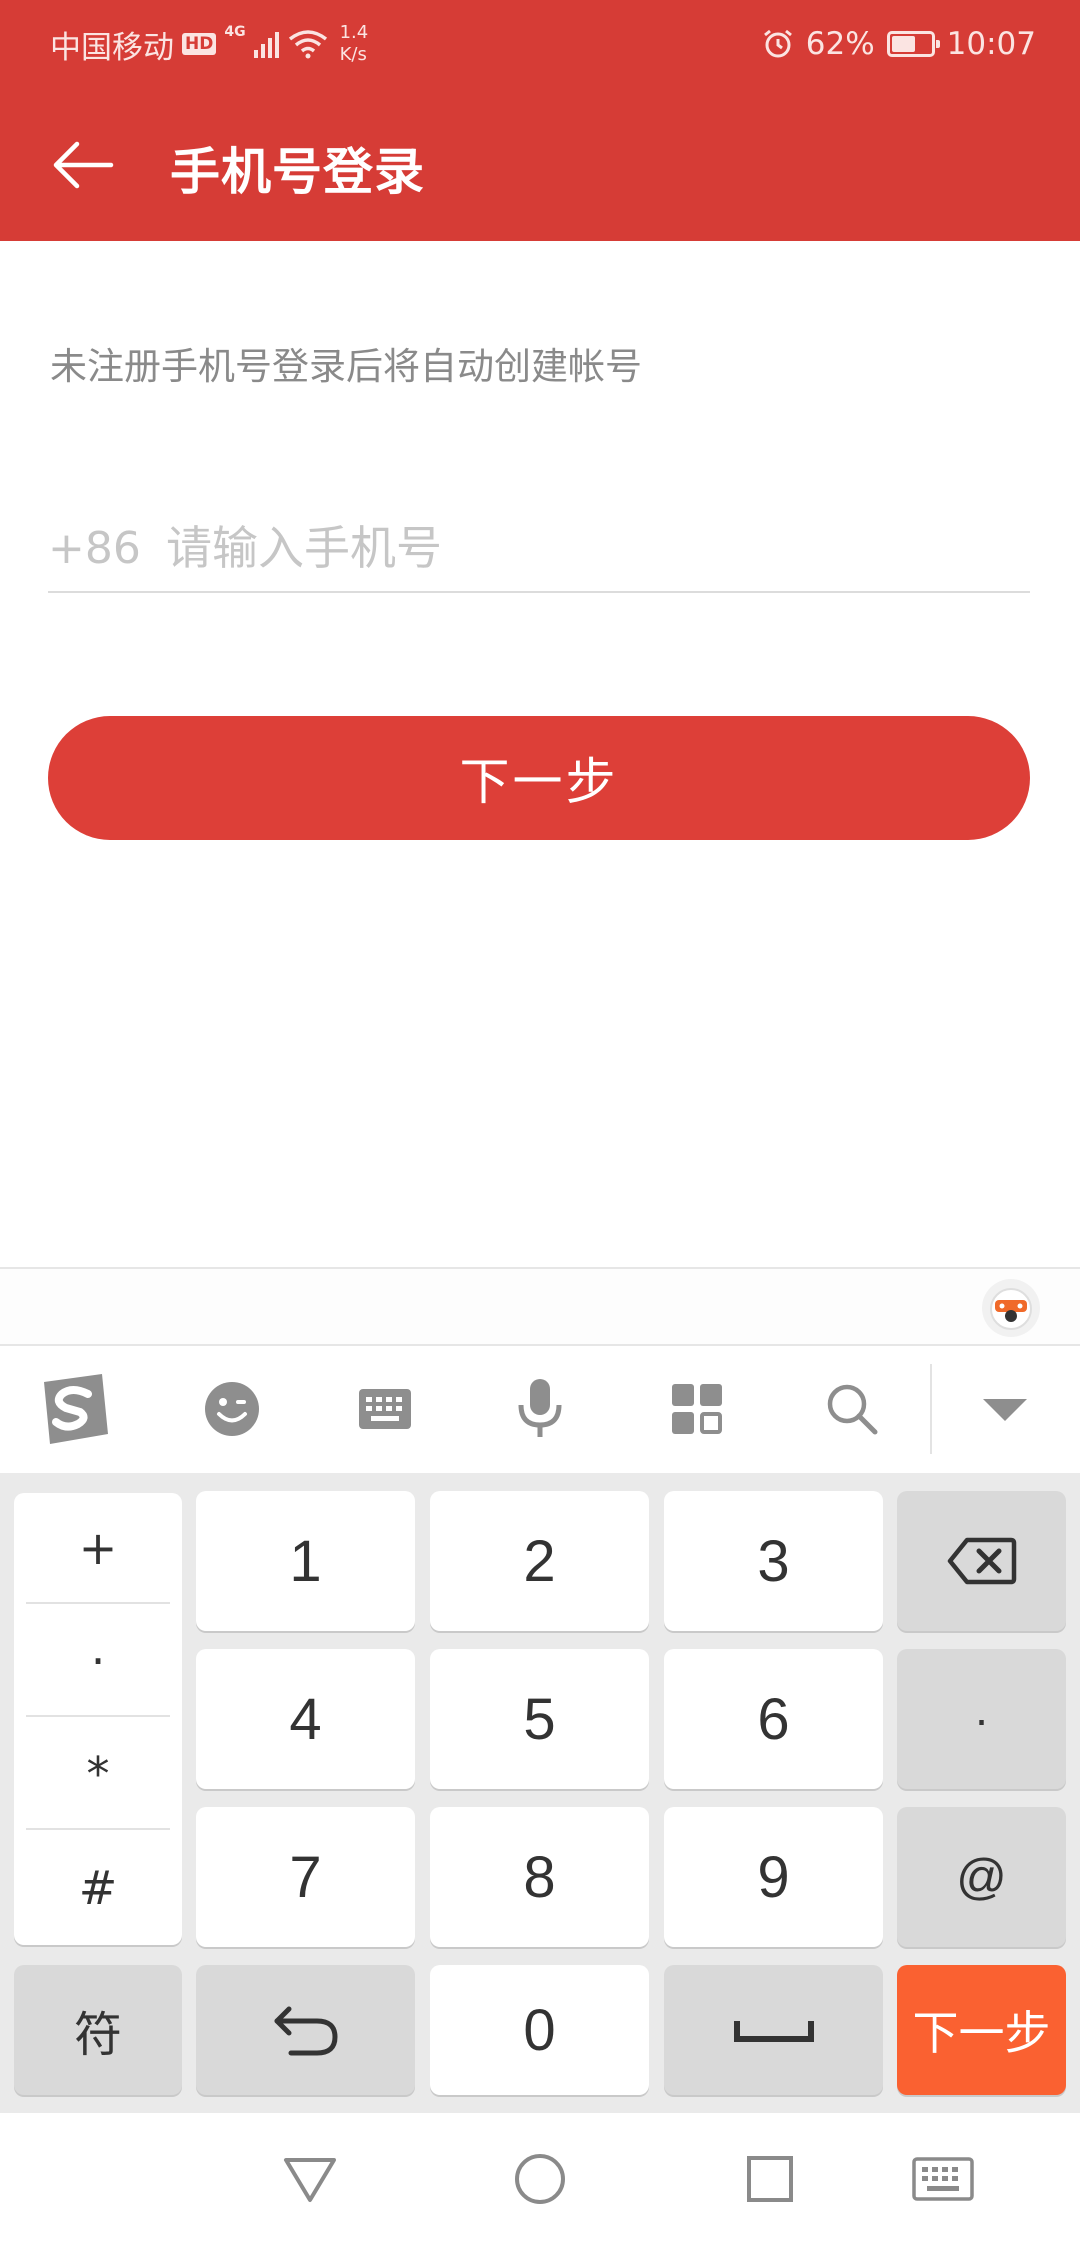  I want to click on system-nav-bar, so click(540, 2178).